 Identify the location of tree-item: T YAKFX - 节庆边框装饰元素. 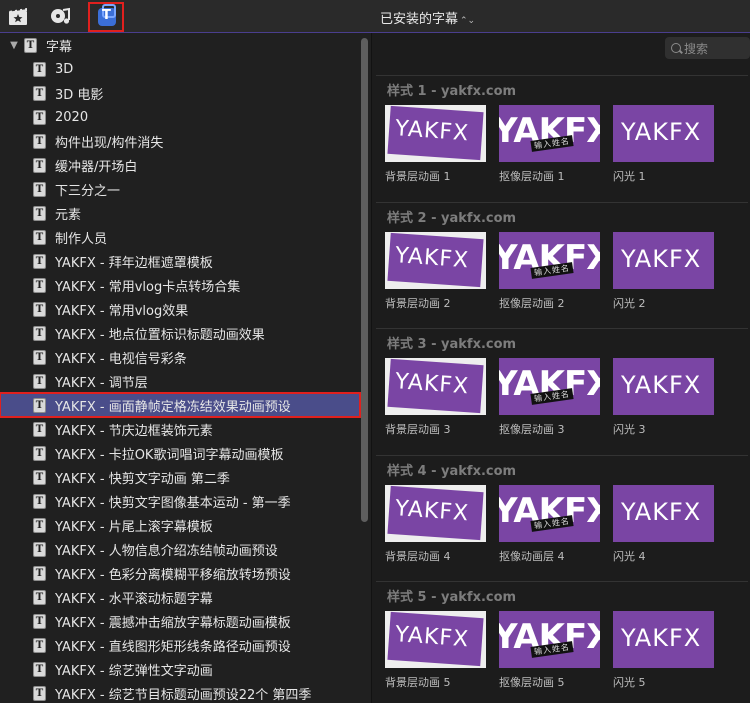
(180, 429).